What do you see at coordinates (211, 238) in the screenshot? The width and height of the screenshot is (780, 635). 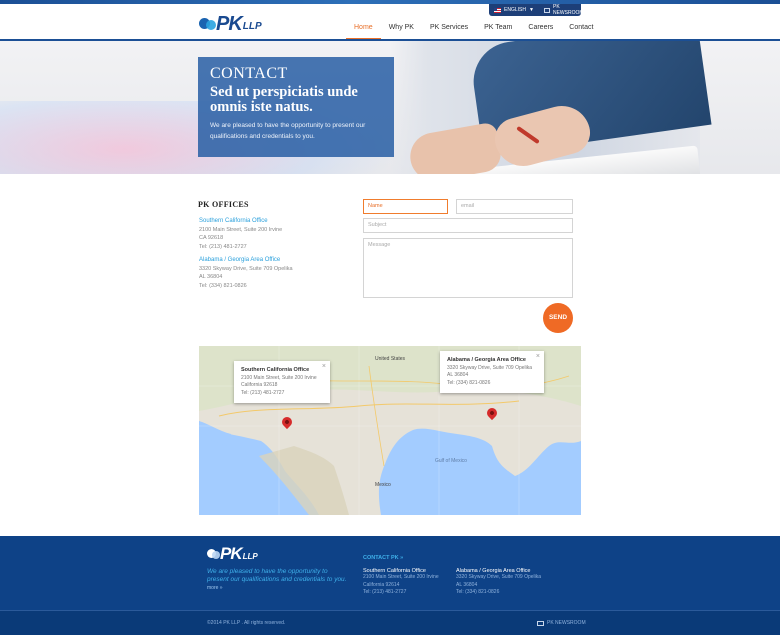 I see `office-socal-city: CA 92618` at bounding box center [211, 238].